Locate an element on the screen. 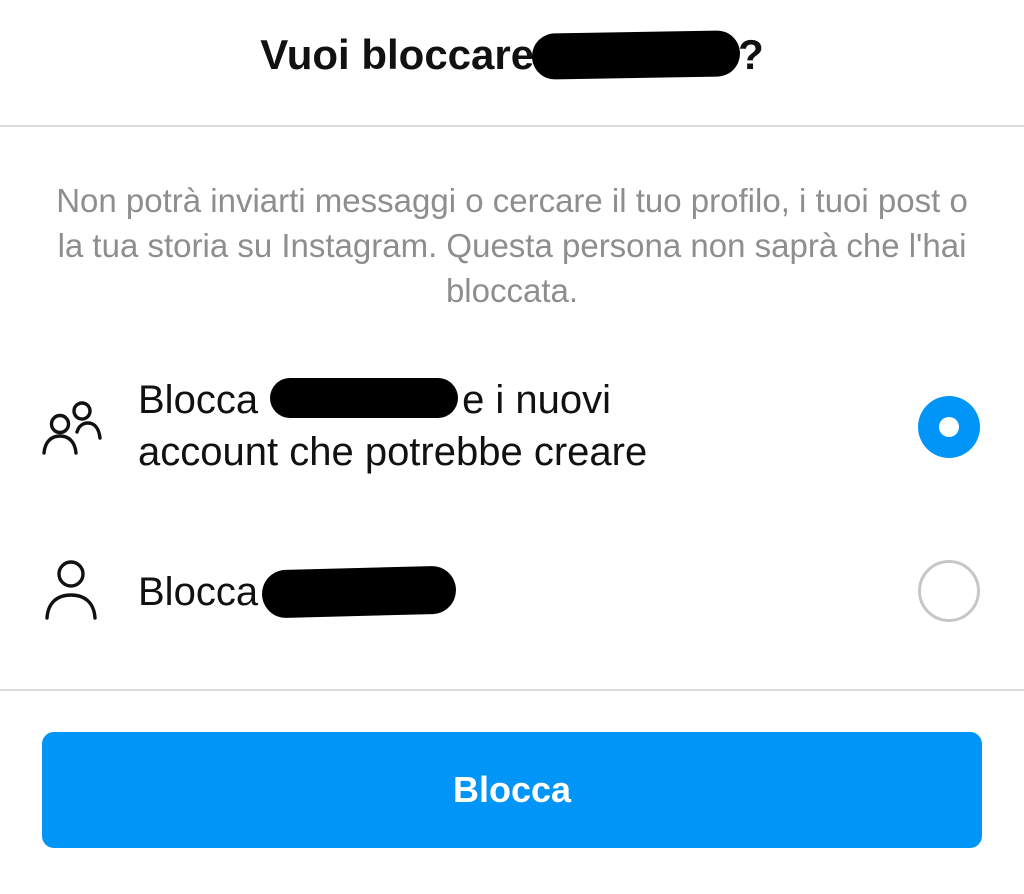 This screenshot has width=1024, height=894. option-label-line1: Blocca e i nuovi is located at coordinates (392, 400).